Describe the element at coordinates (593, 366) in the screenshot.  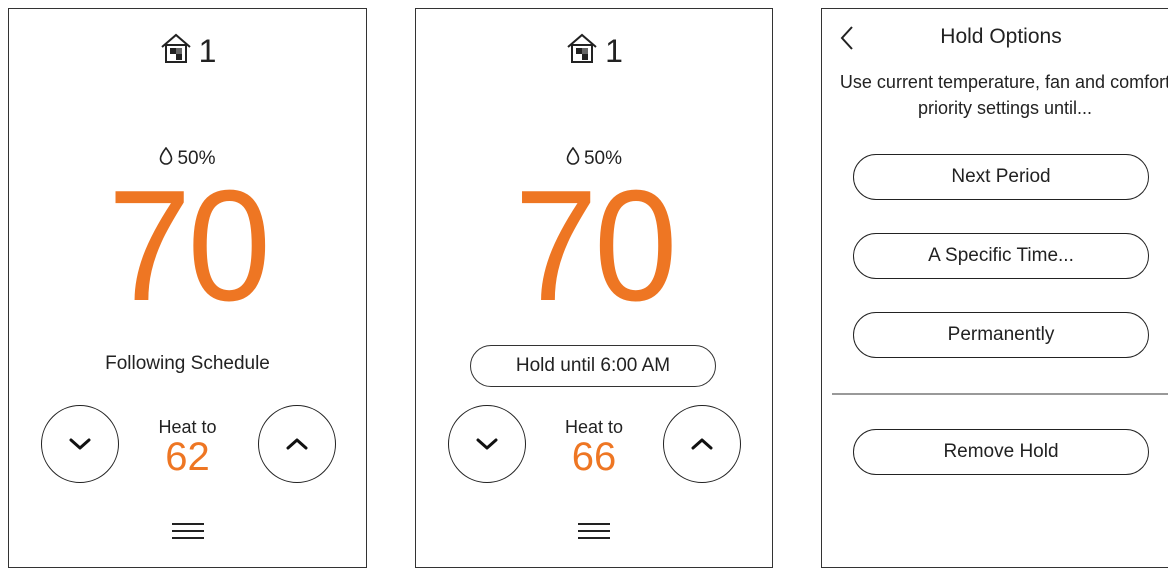
I see `hold-status-button: Hold until 6:00 AM` at that location.